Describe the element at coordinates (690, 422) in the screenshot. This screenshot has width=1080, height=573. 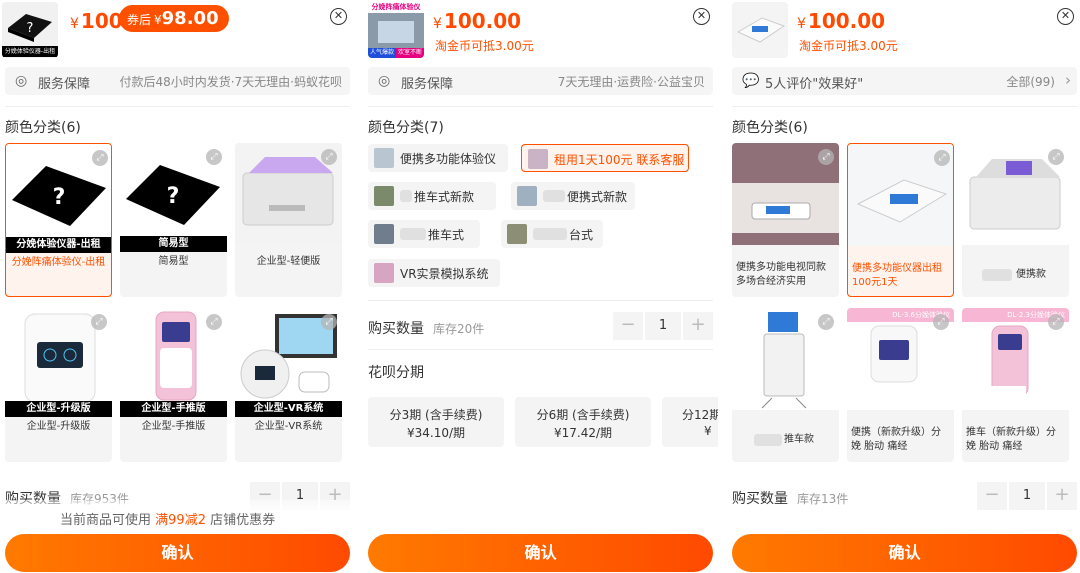
I see `installment-option: 分12期 ¥` at that location.